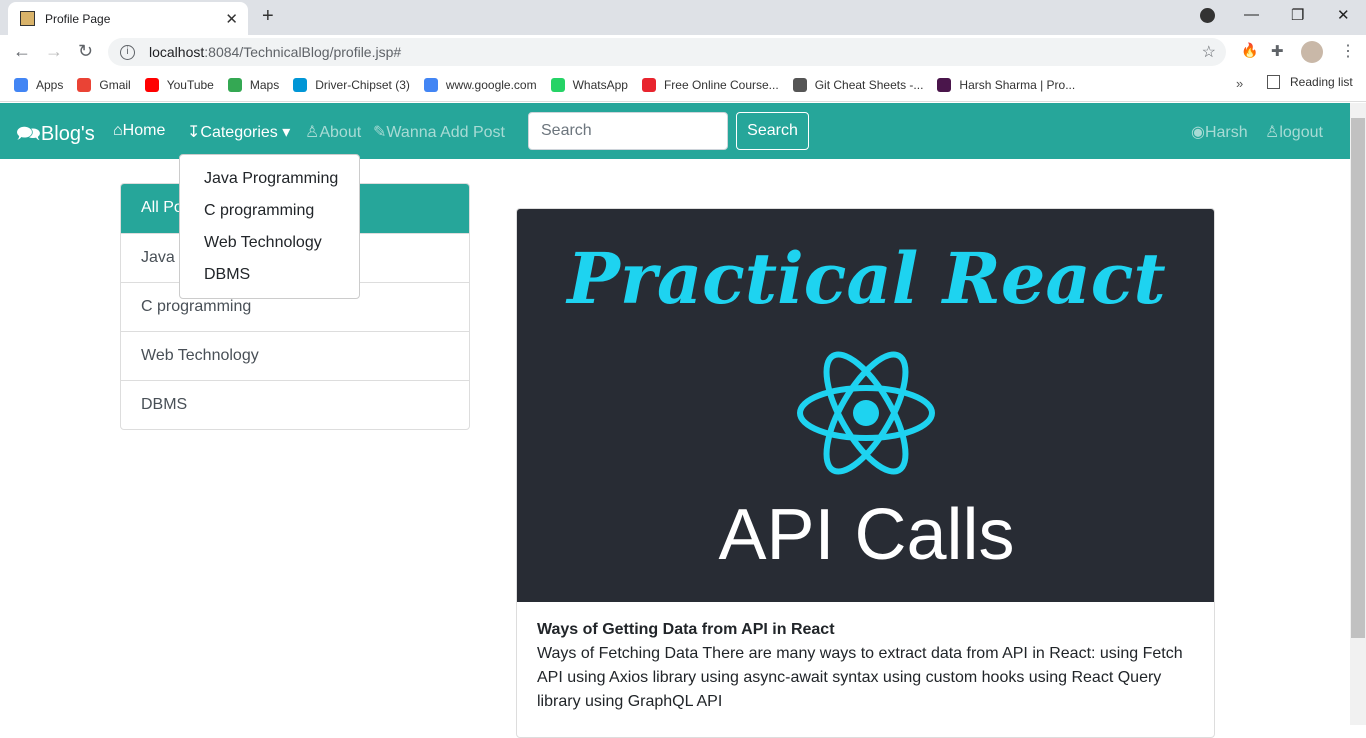 The height and width of the screenshot is (738, 1366). I want to click on bookmark-item: Apps, so click(39, 84).